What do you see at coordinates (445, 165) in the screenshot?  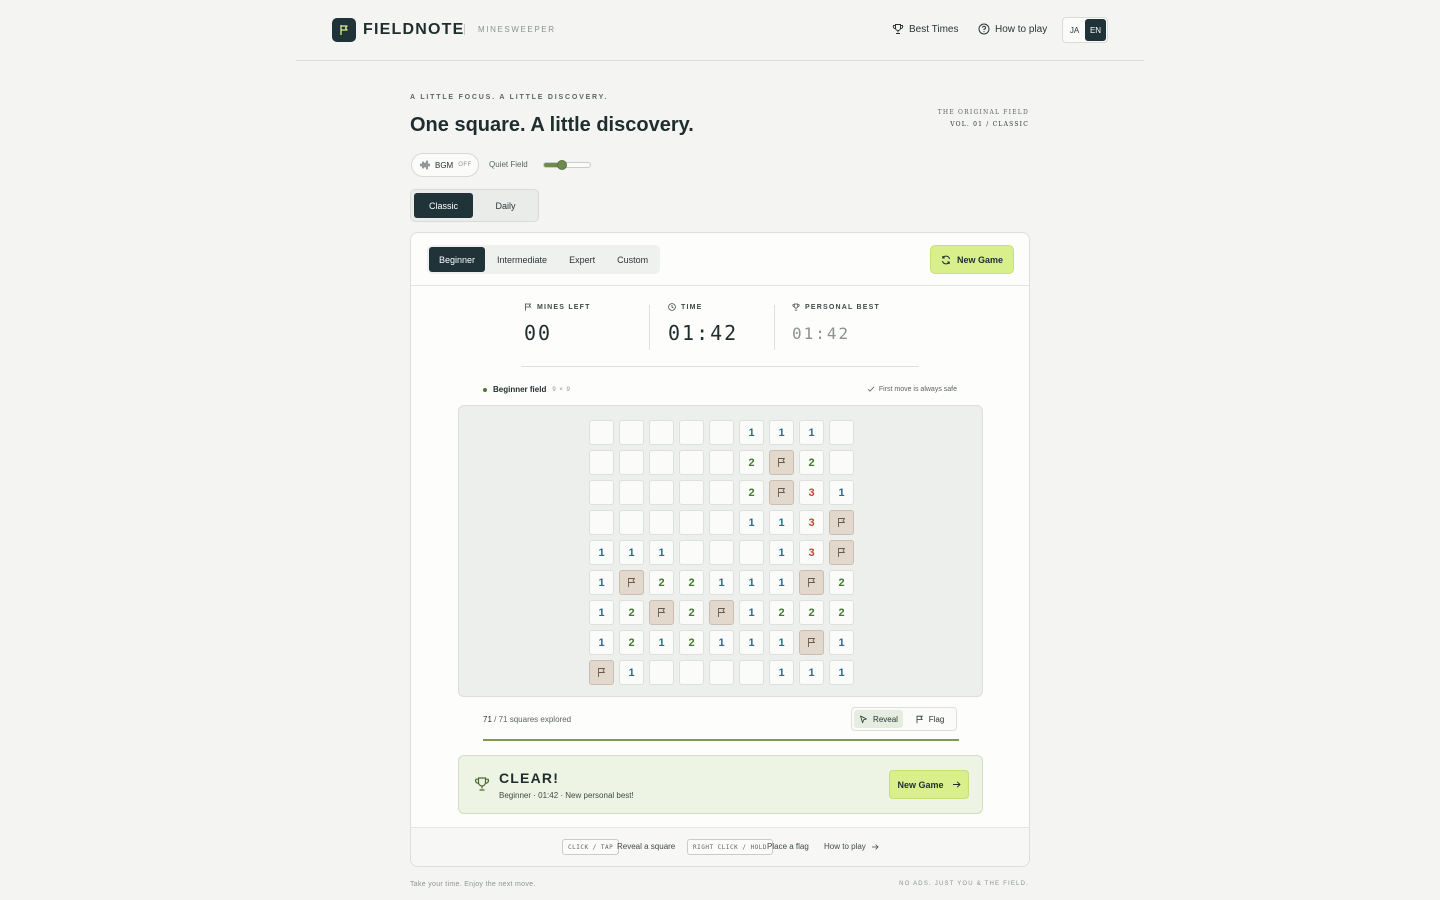 I see `bgm-toggle: BGM OFF` at bounding box center [445, 165].